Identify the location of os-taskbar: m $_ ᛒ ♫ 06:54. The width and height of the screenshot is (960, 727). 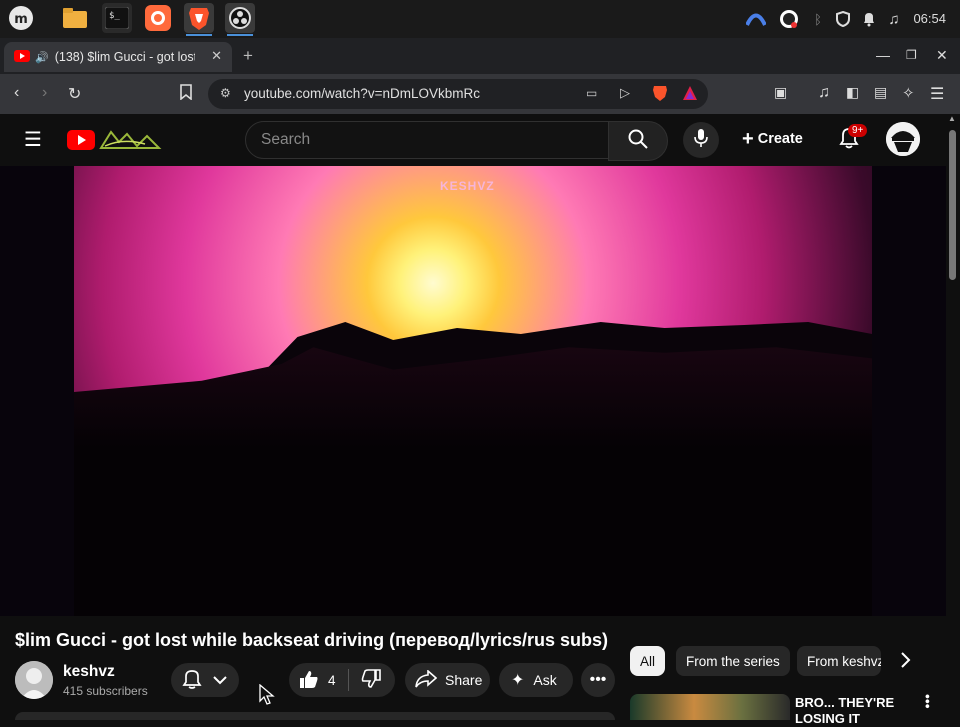
(480, 19).